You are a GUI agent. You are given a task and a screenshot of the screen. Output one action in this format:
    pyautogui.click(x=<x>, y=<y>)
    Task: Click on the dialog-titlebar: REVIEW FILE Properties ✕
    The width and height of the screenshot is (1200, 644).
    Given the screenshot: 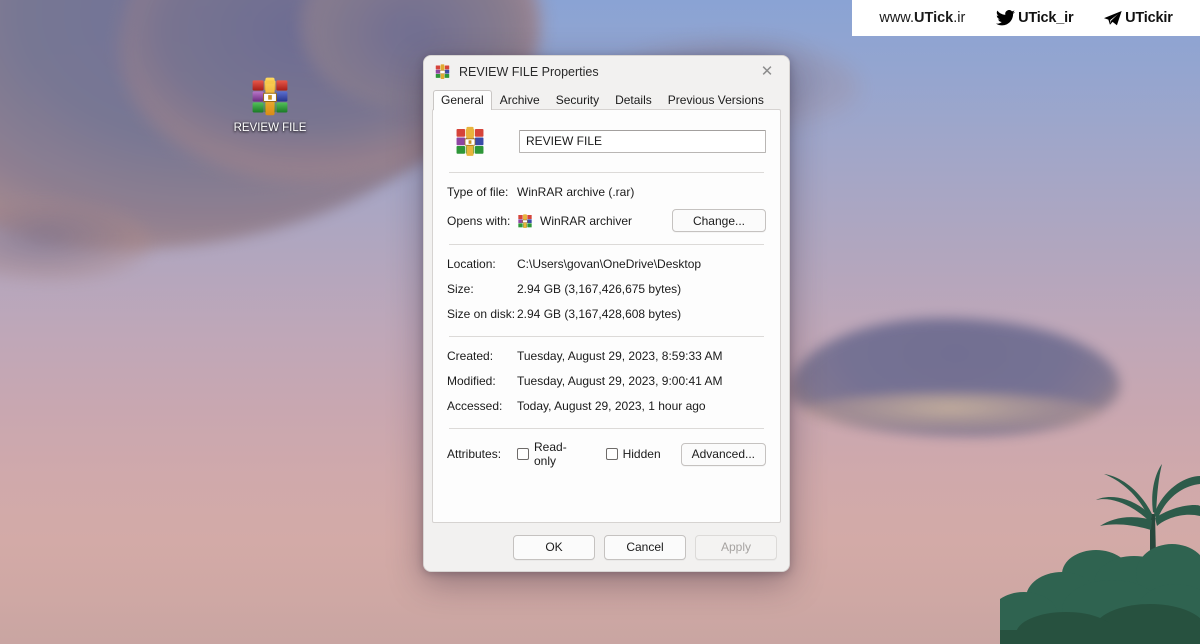 What is the action you would take?
    pyautogui.click(x=606, y=71)
    